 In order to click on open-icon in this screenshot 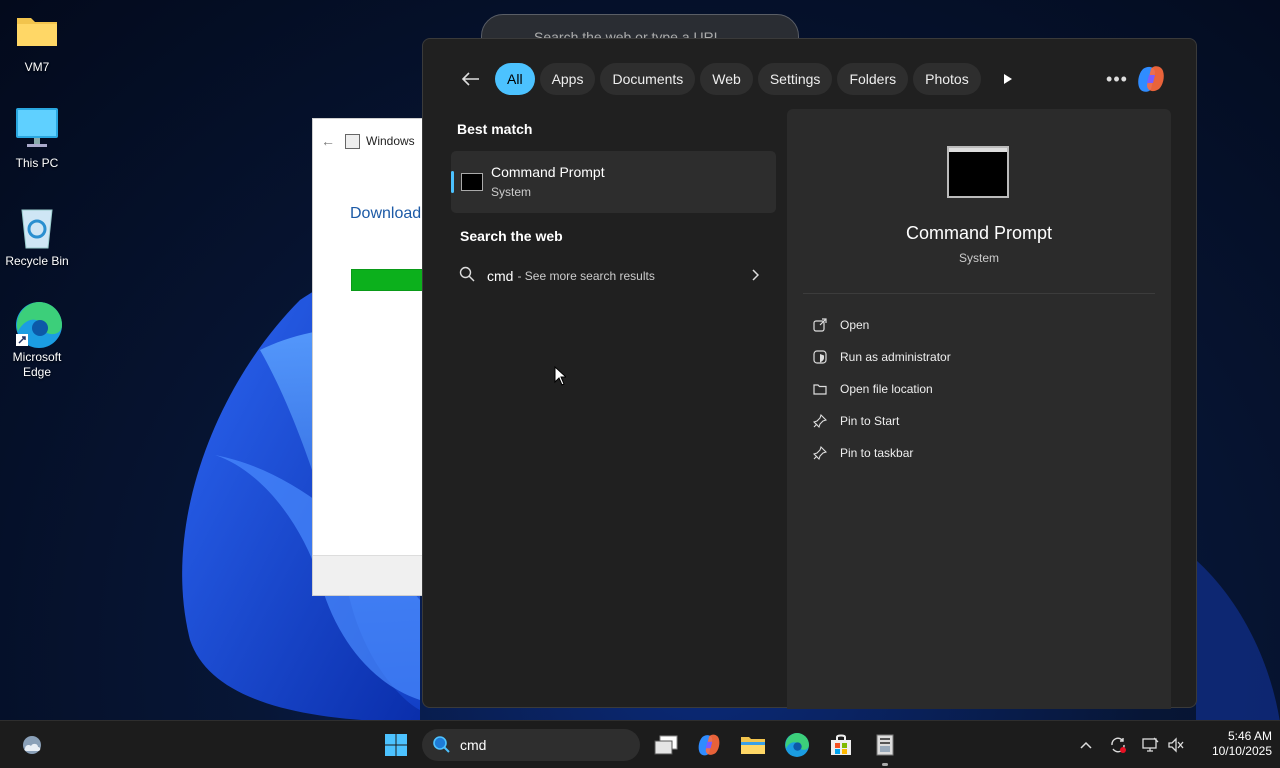, I will do `click(820, 325)`.